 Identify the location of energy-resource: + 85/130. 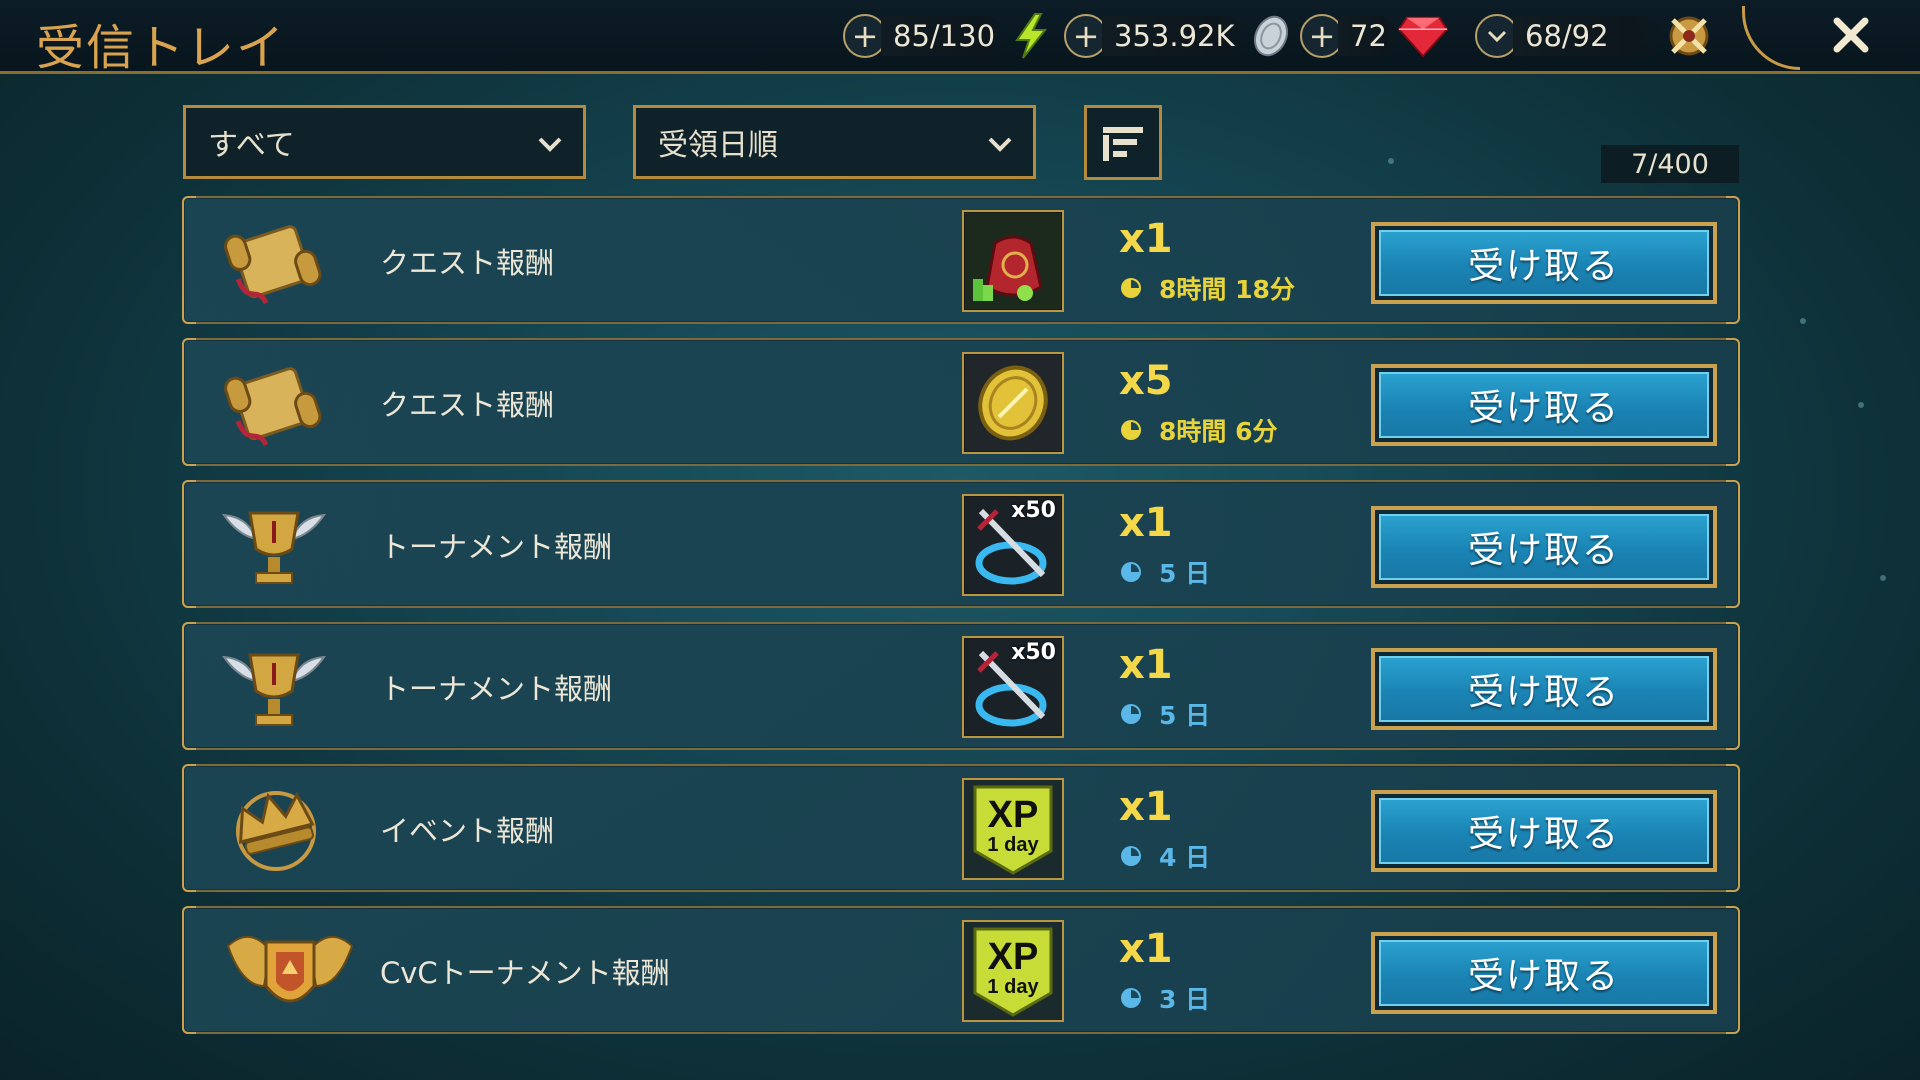
(950, 36).